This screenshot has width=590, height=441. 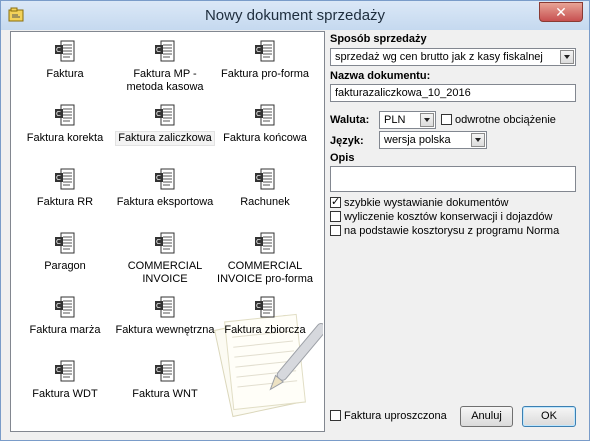 What do you see at coordinates (165, 138) in the screenshot?
I see `doc-type-label: Faktura zaliczkowa` at bounding box center [165, 138].